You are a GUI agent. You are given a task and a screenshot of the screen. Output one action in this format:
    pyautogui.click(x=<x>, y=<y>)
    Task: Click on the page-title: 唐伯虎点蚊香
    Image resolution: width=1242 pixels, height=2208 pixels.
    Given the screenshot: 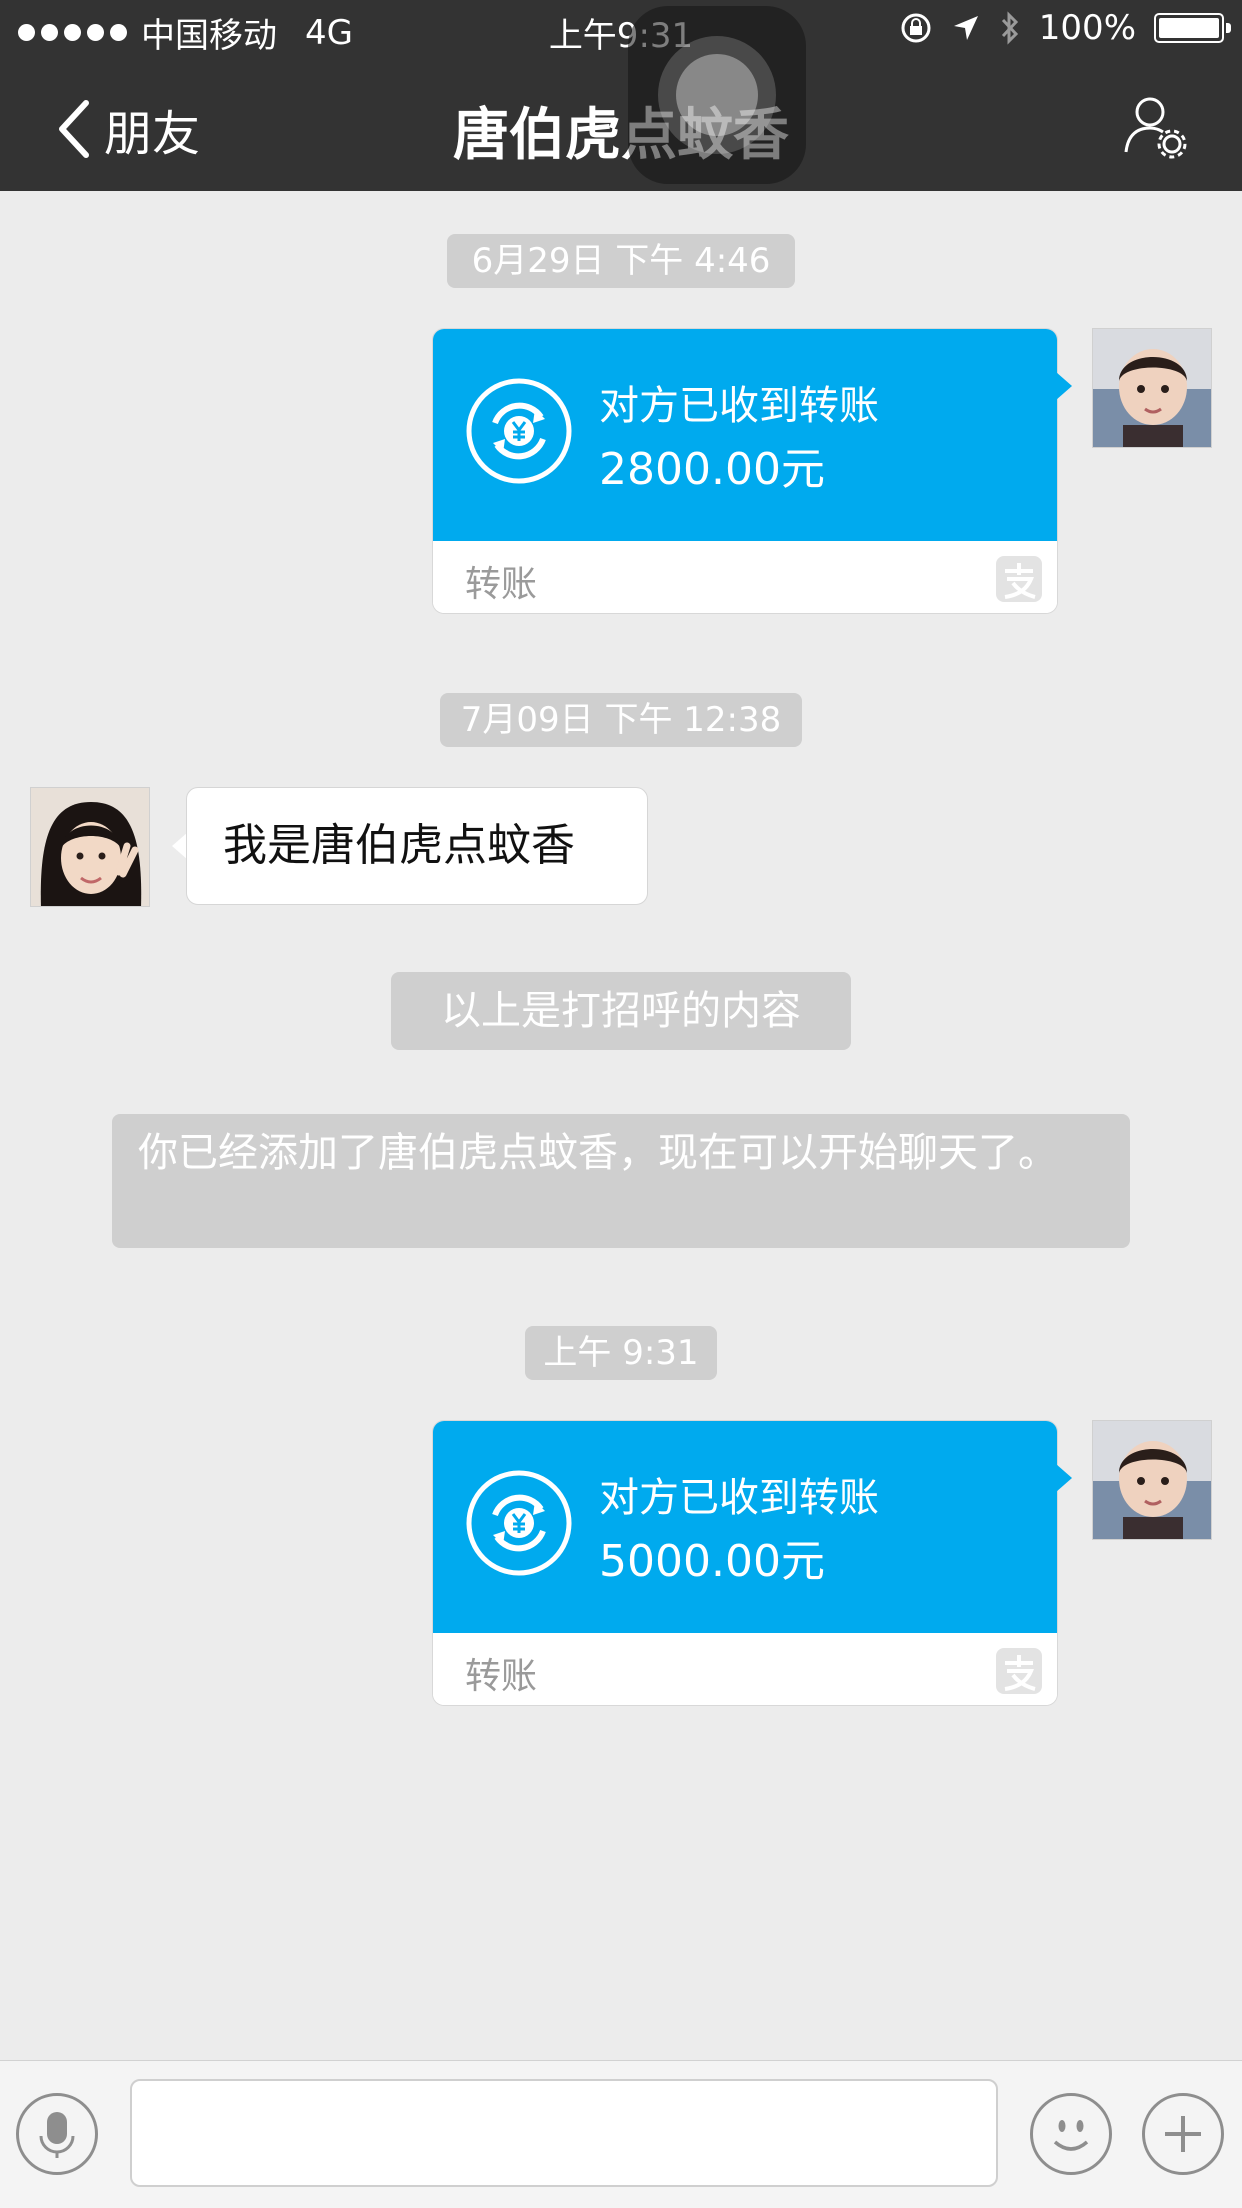 What is the action you would take?
    pyautogui.click(x=621, y=135)
    